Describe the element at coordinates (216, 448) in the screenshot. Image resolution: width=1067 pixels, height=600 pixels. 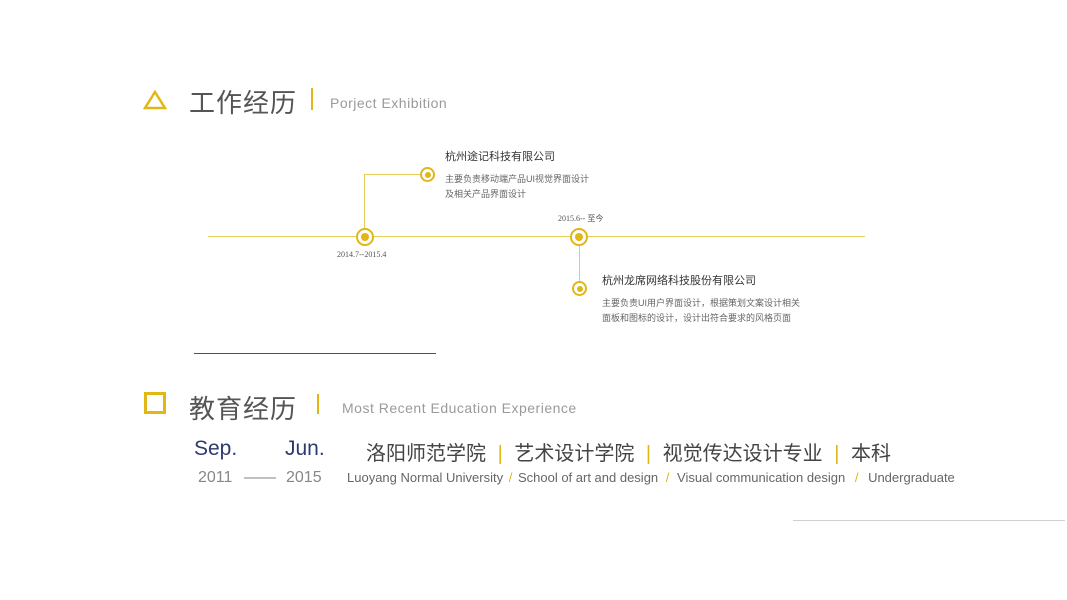
I see `start-month: Sep.` at that location.